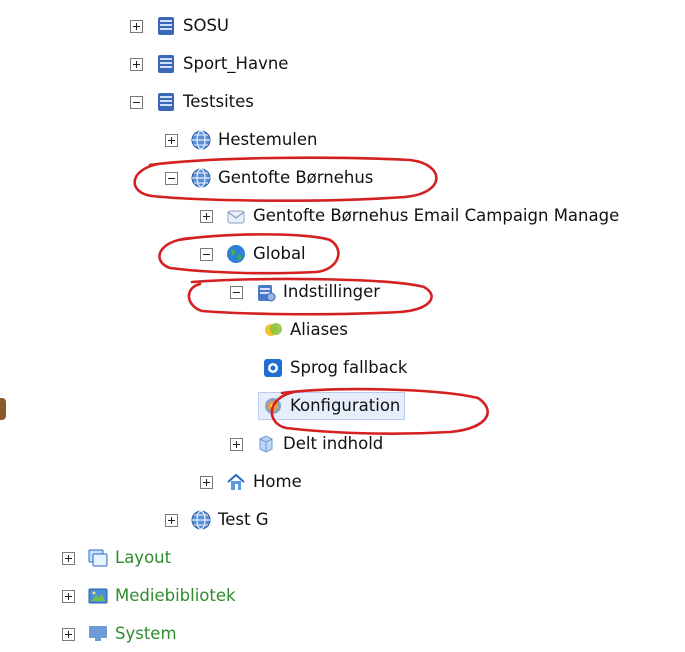 The height and width of the screenshot is (652, 685). Describe the element at coordinates (243, 520) in the screenshot. I see `tree-node-label: Test G` at that location.